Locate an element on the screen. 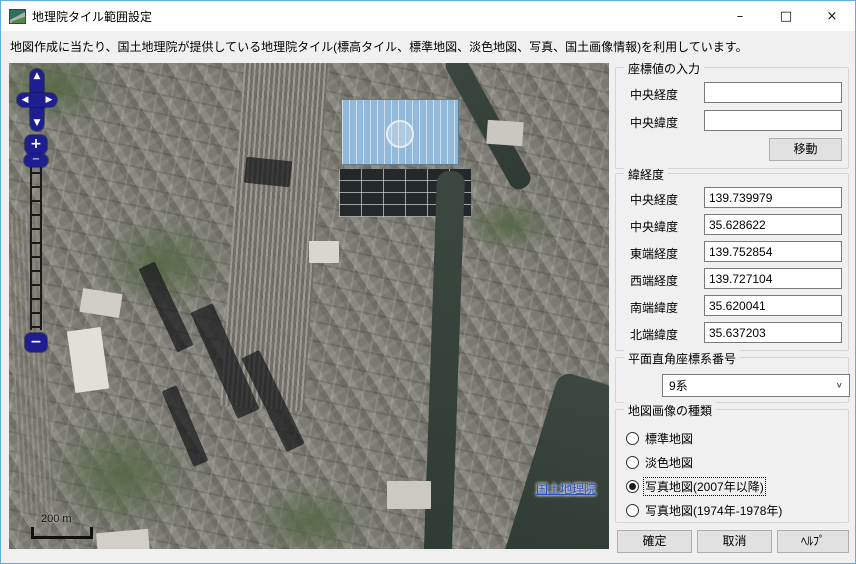 The height and width of the screenshot is (564, 856). south-latitude-field is located at coordinates (773, 305).